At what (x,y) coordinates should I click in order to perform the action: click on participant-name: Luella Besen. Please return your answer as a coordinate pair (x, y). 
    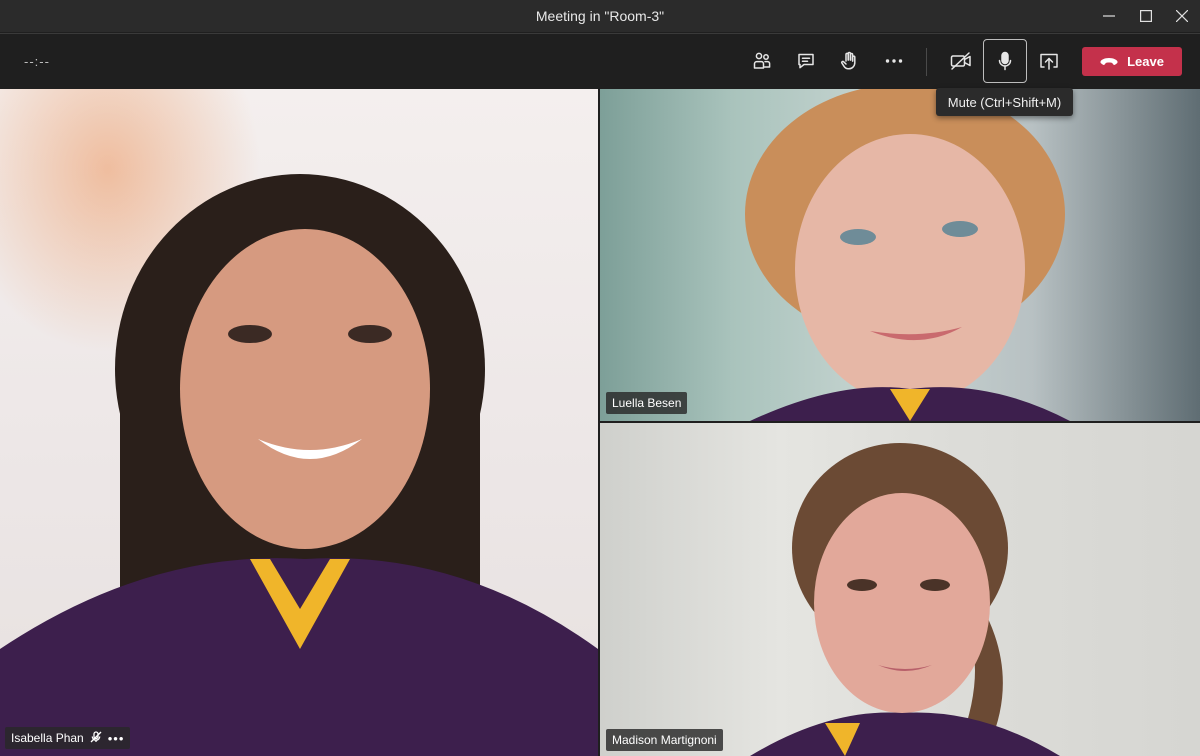
    Looking at the image, I should click on (647, 403).